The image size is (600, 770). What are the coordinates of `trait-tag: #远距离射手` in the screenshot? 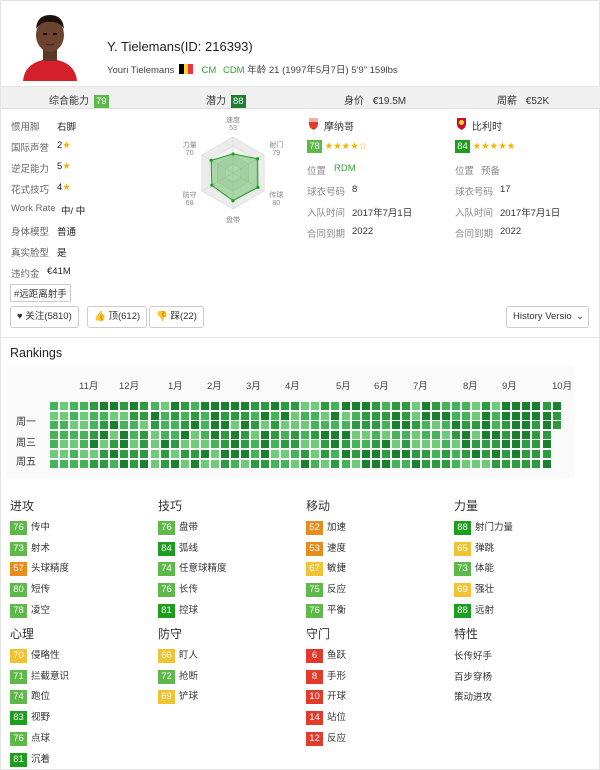 It's located at (40, 293).